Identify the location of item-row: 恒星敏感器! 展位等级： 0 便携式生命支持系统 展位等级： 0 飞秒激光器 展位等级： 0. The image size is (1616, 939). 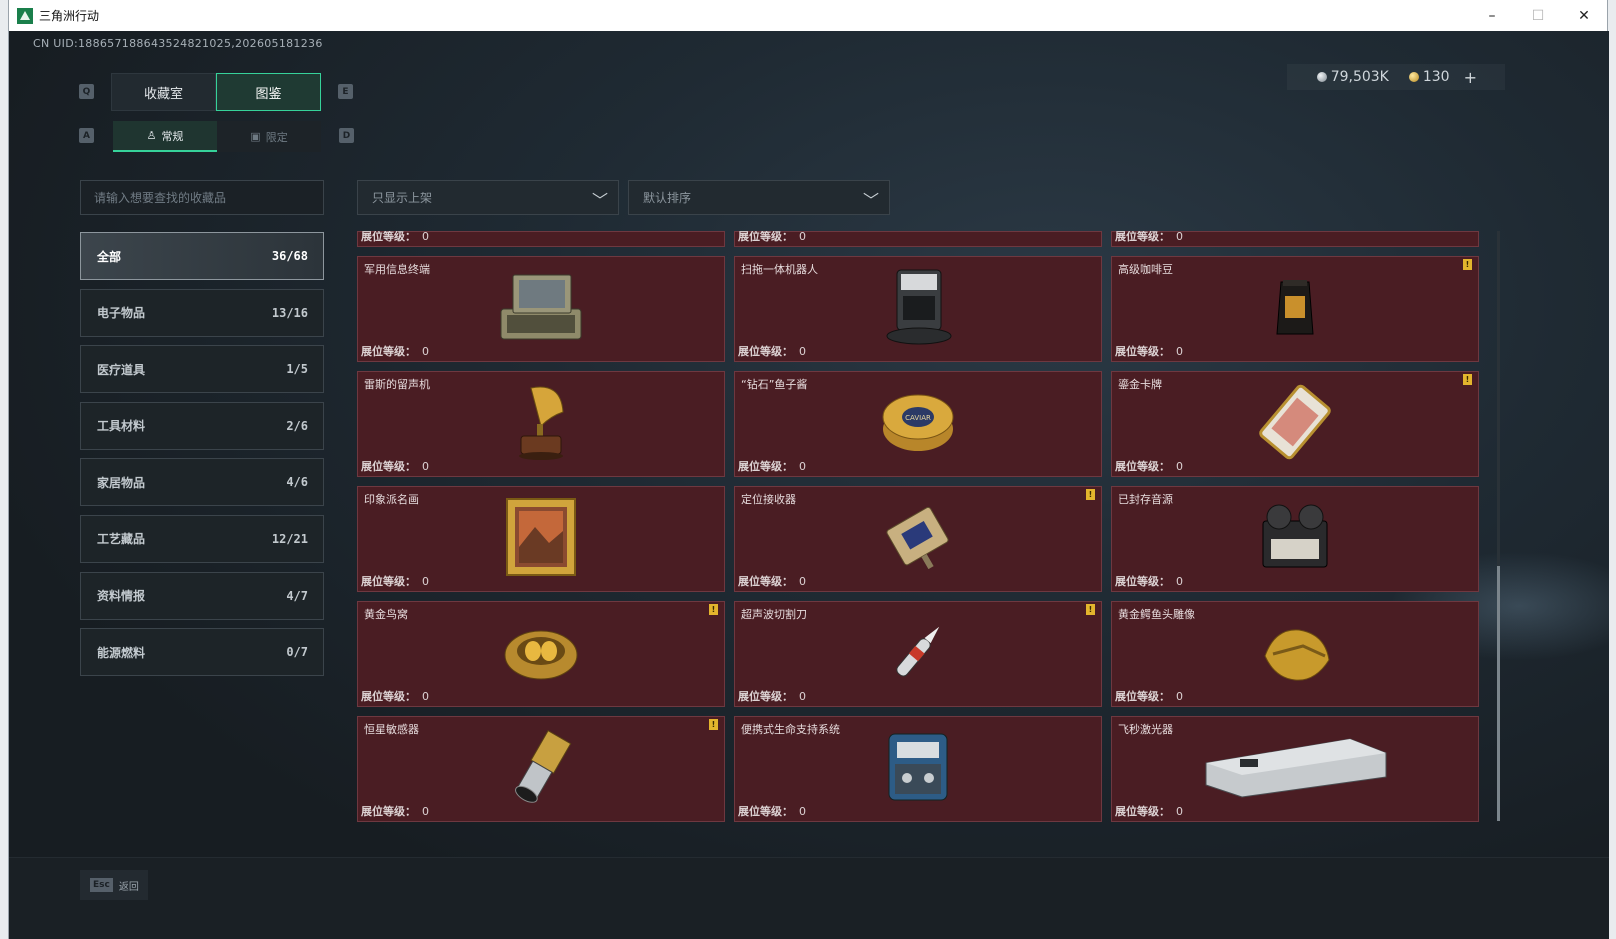
(919, 769).